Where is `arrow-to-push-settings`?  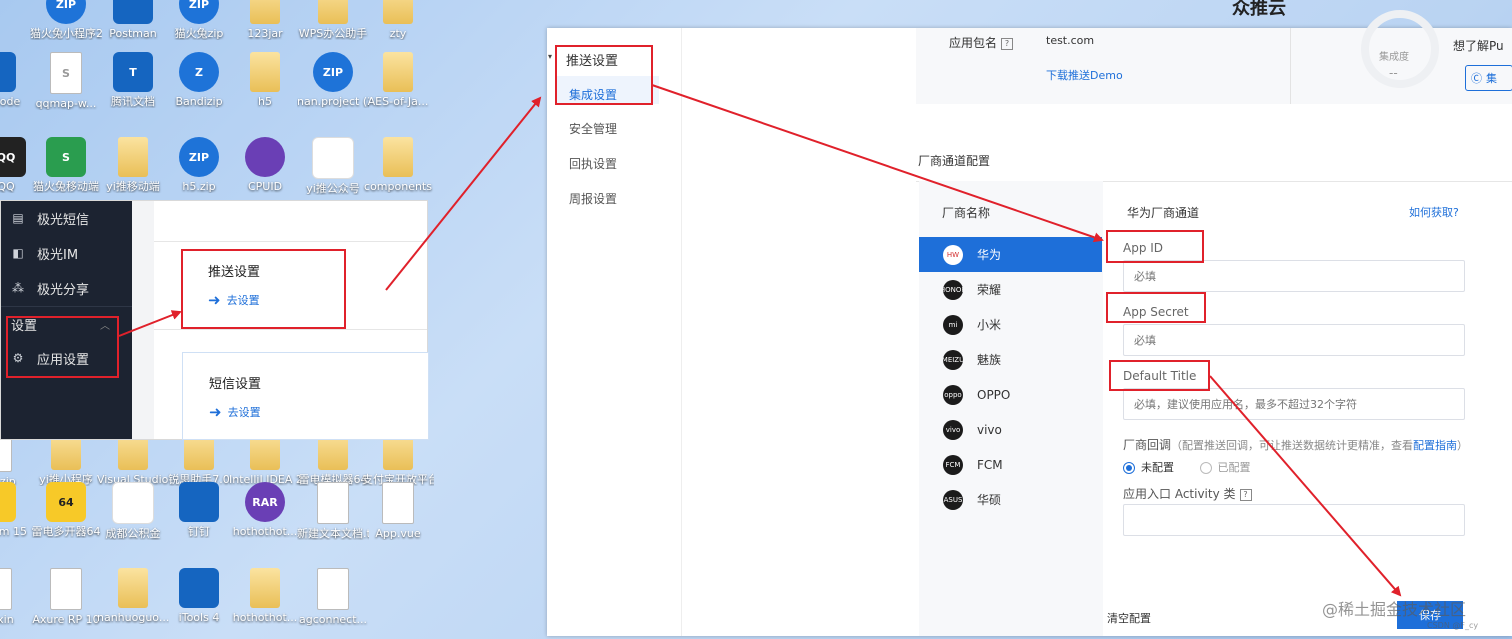
arrow-to-push-settings is located at coordinates (463, 193).